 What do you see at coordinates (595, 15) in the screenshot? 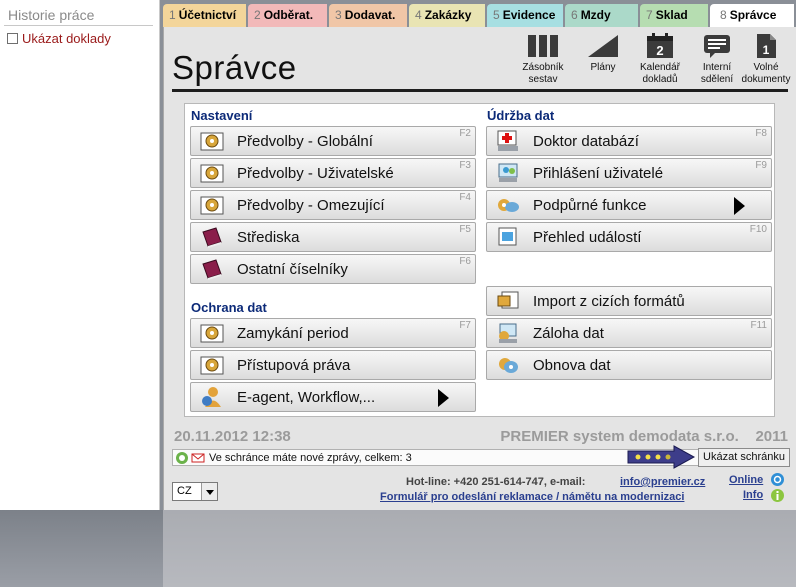
I see `tab-label: Mzdy` at bounding box center [595, 15].